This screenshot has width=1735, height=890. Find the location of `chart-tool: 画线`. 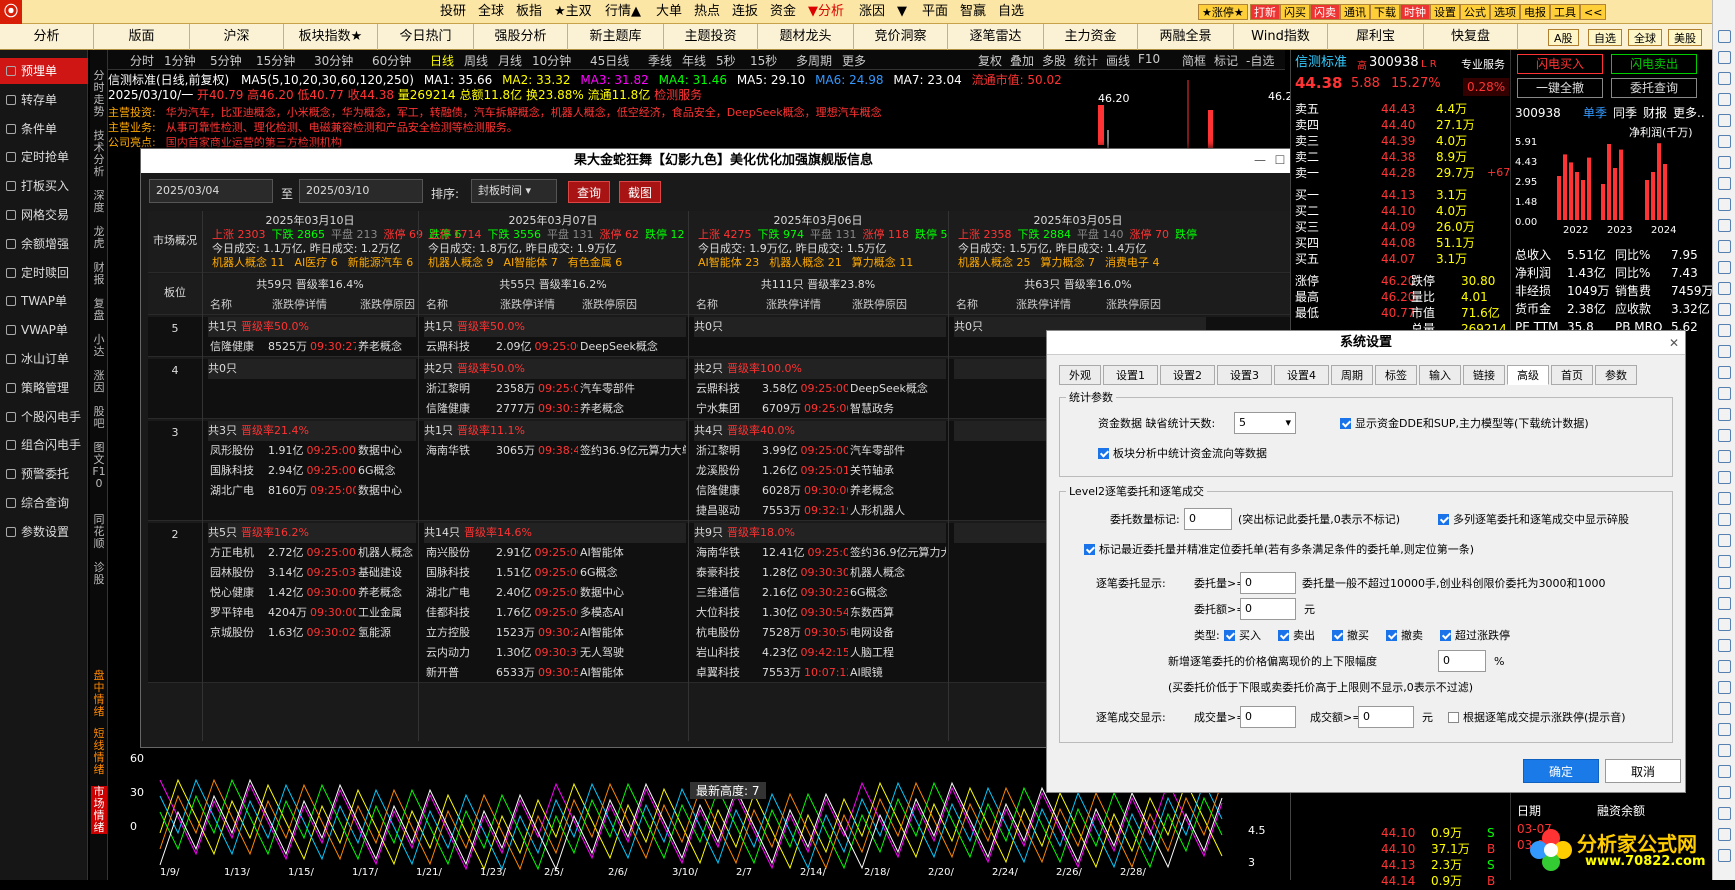

chart-tool: 画线 is located at coordinates (1118, 60).